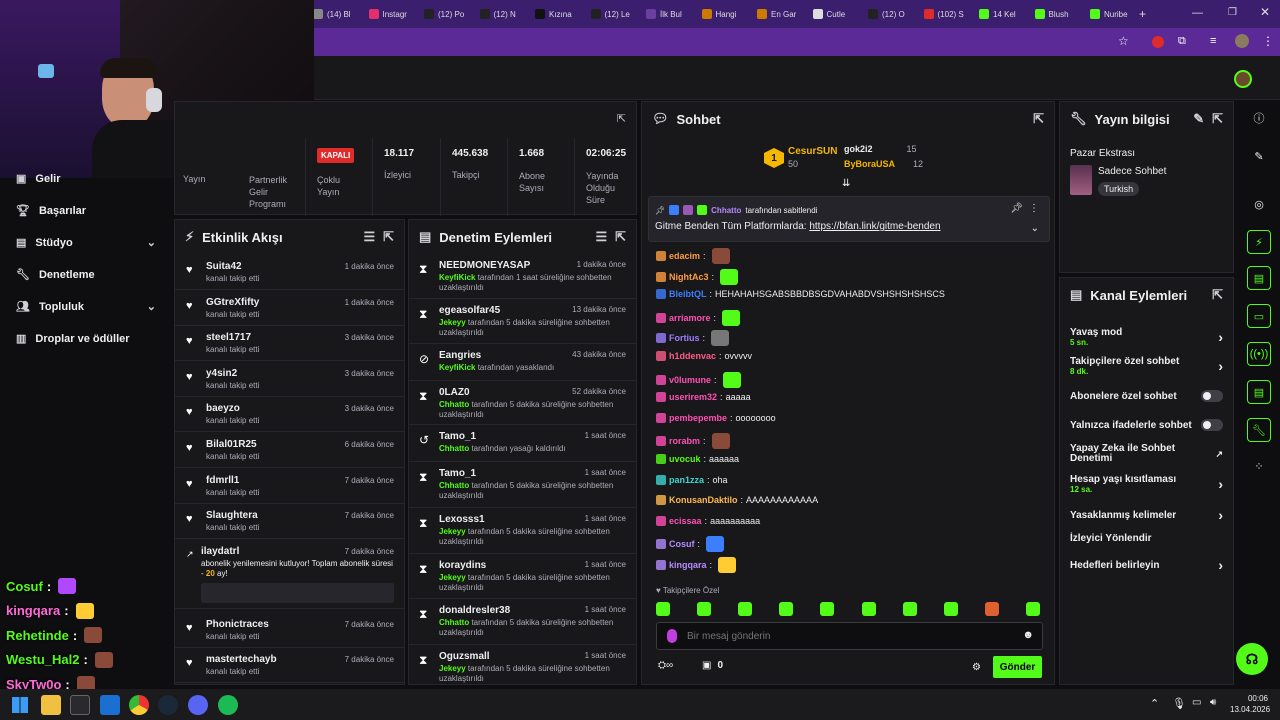 The width and height of the screenshot is (1280, 720). What do you see at coordinates (1182, 41) in the screenshot?
I see `extensions-puzzle-icon: ⧉` at bounding box center [1182, 41].